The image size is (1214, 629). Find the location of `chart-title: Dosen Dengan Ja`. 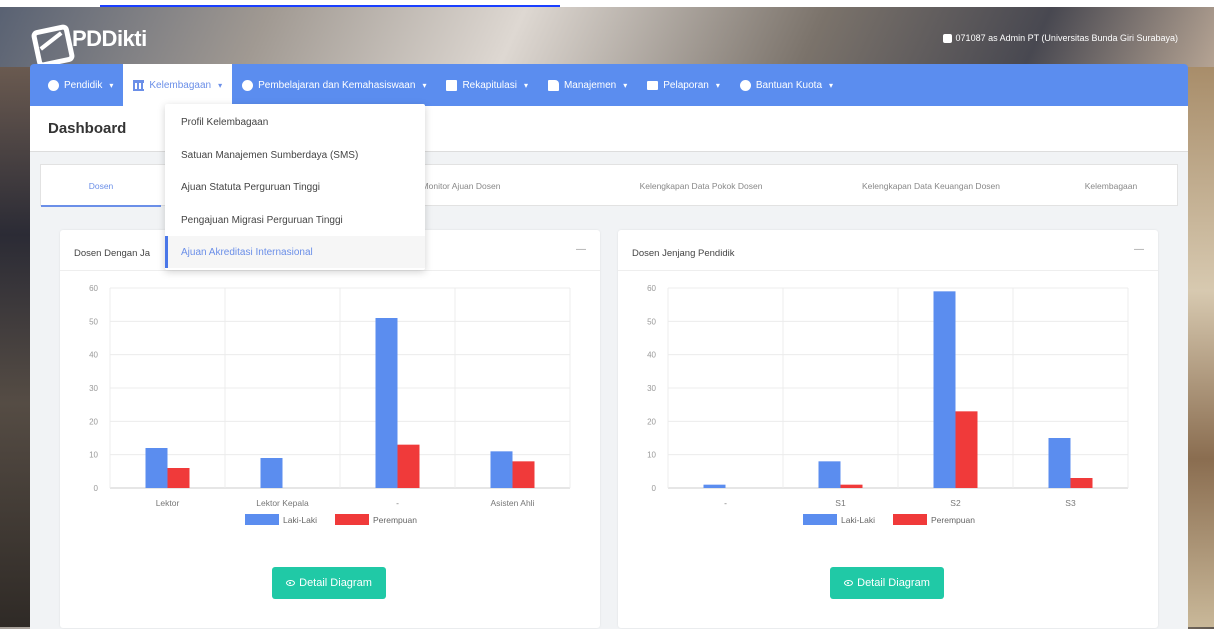

chart-title: Dosen Dengan Ja is located at coordinates (112, 253).